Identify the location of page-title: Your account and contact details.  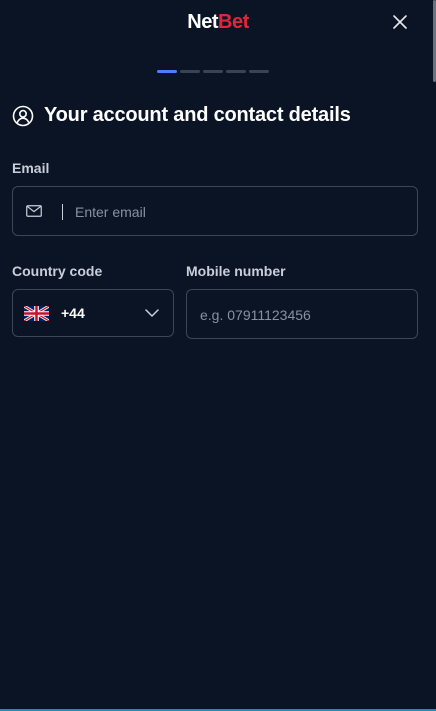
(197, 115).